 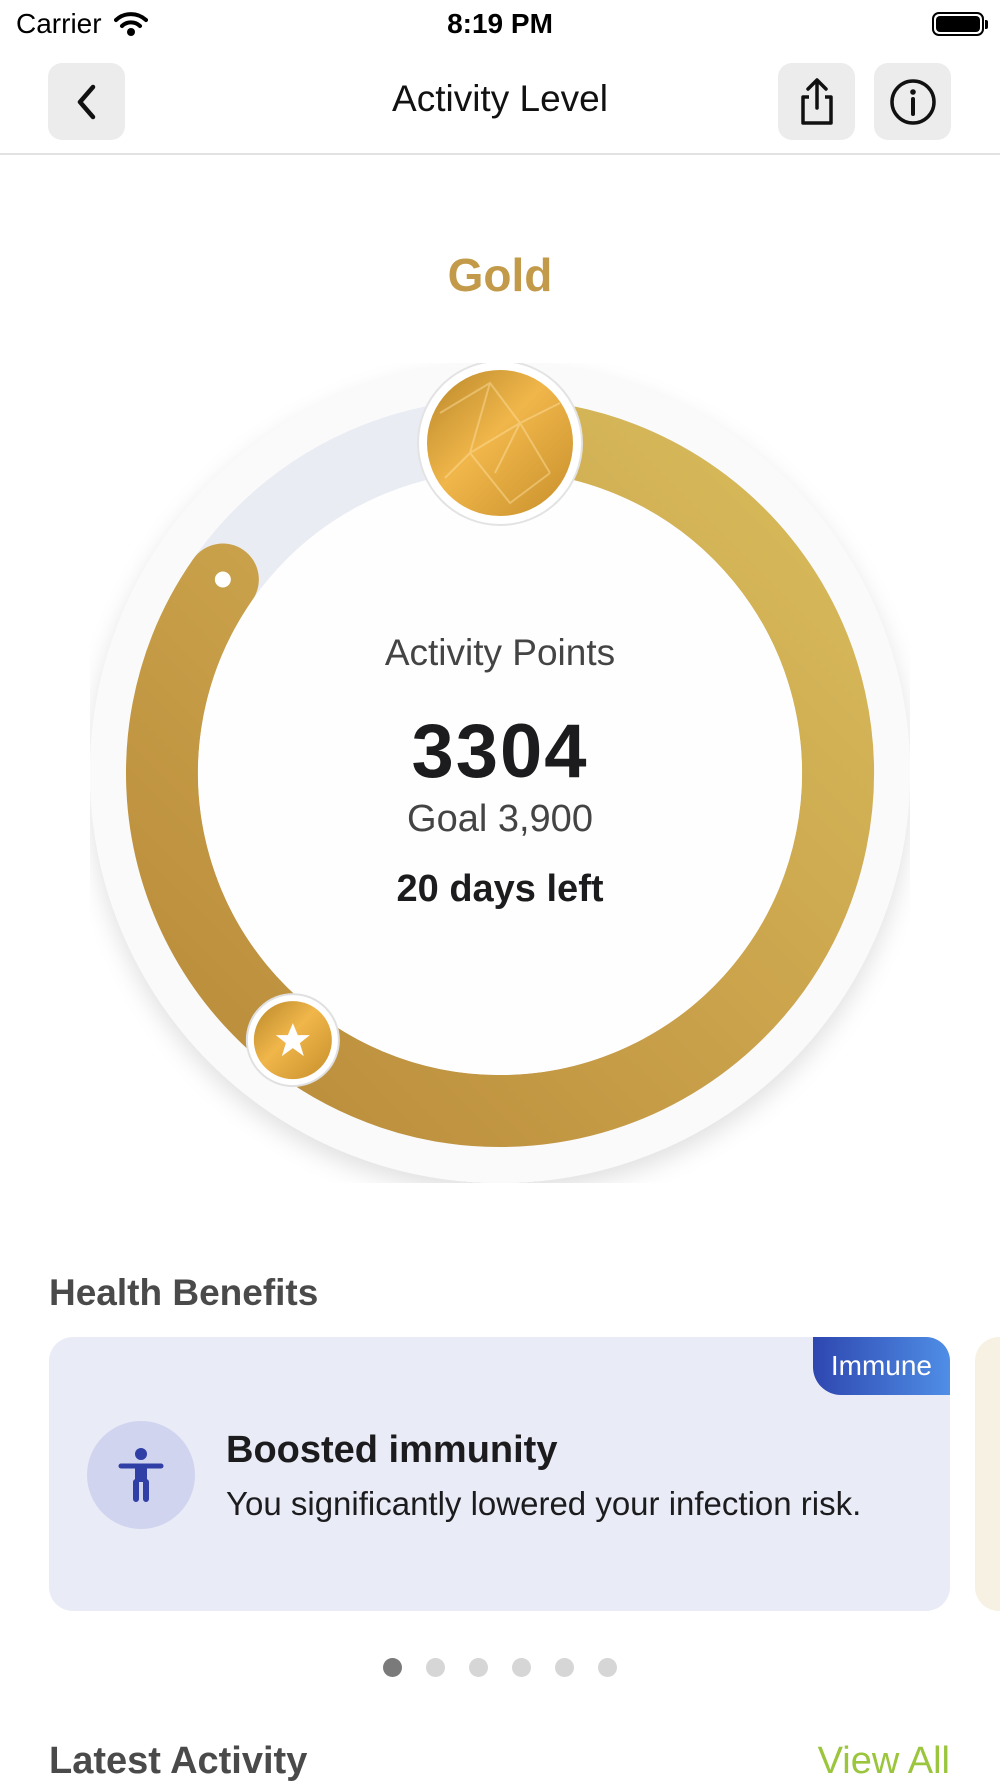 What do you see at coordinates (184, 1292) in the screenshot?
I see `health-benefits-title: Health Benefits` at bounding box center [184, 1292].